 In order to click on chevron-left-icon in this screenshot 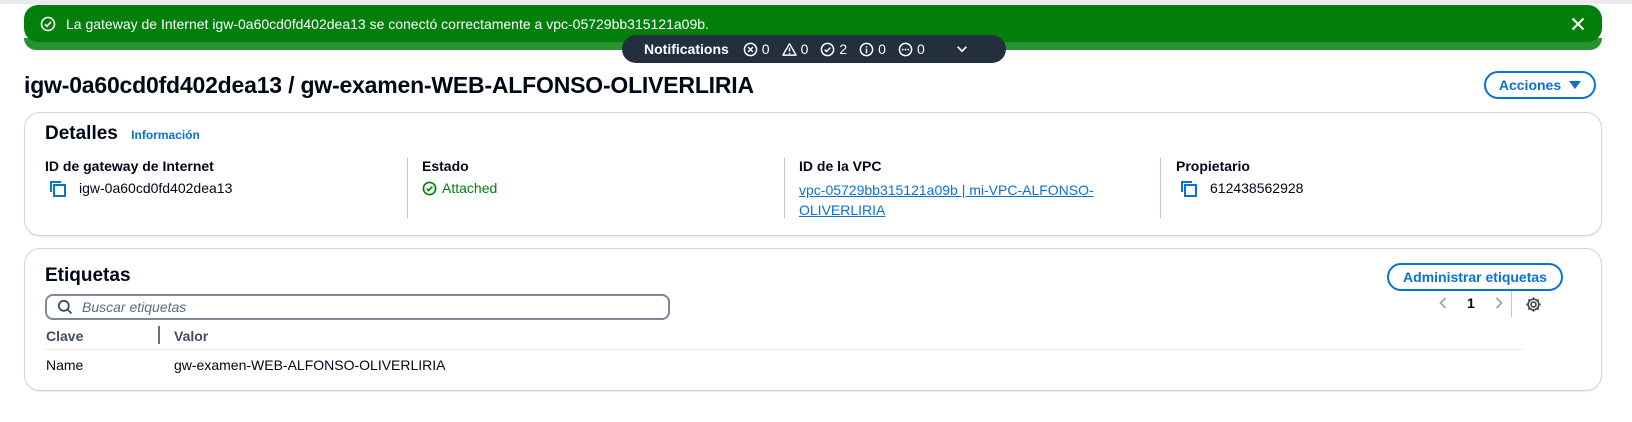, I will do `click(1443, 303)`.